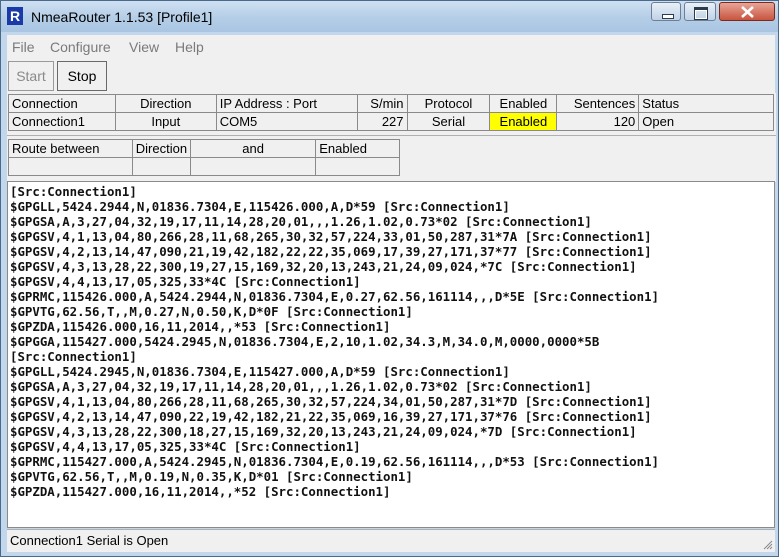  I want to click on cell-protocol: Serial, so click(448, 121).